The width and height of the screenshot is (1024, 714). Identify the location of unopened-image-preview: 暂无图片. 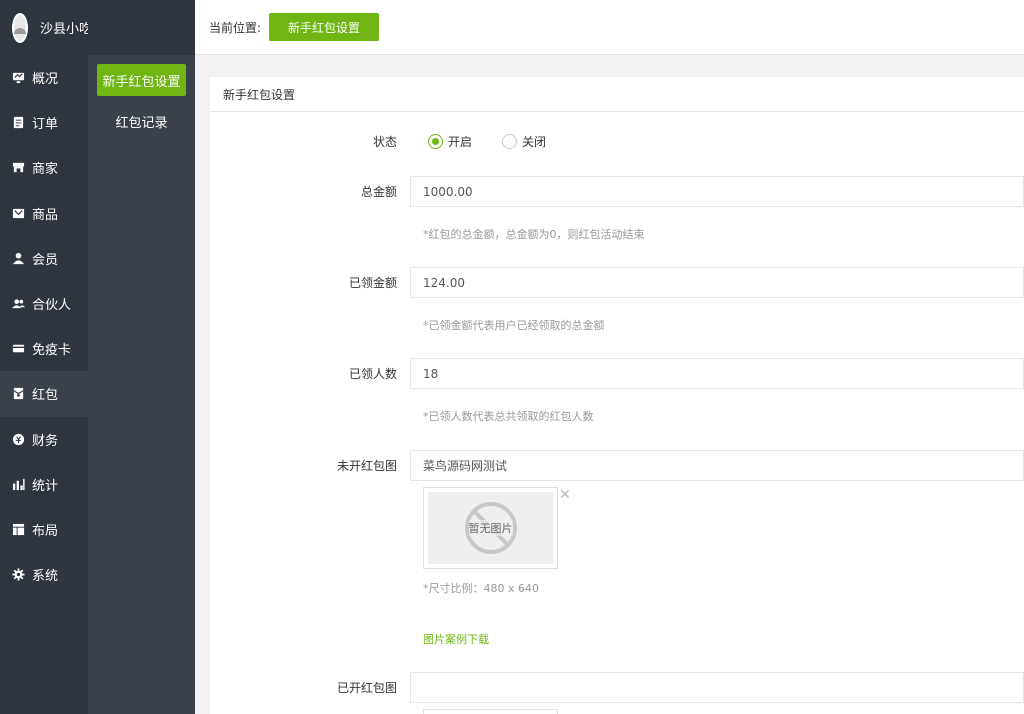
(490, 528).